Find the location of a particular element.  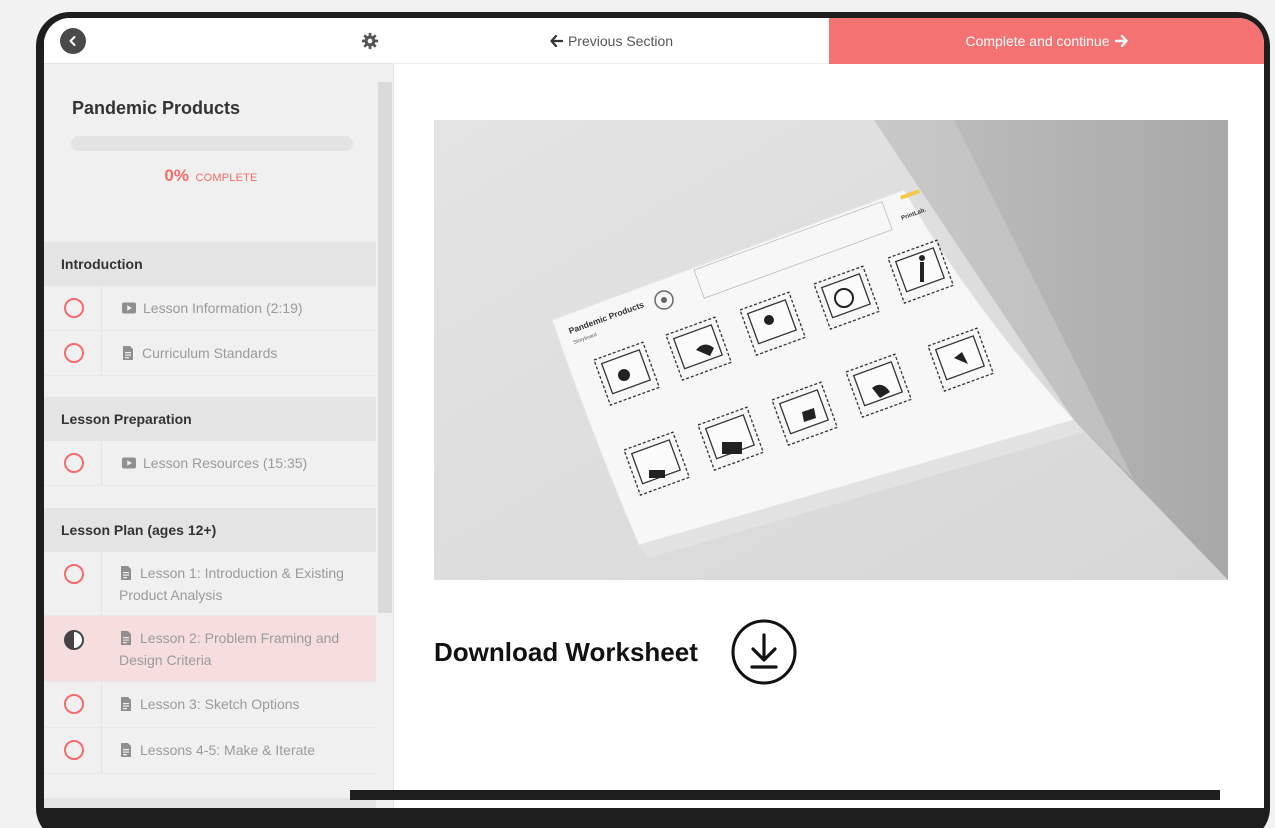

complete-and-continue-label: Complete and continue is located at coordinates (1037, 41).